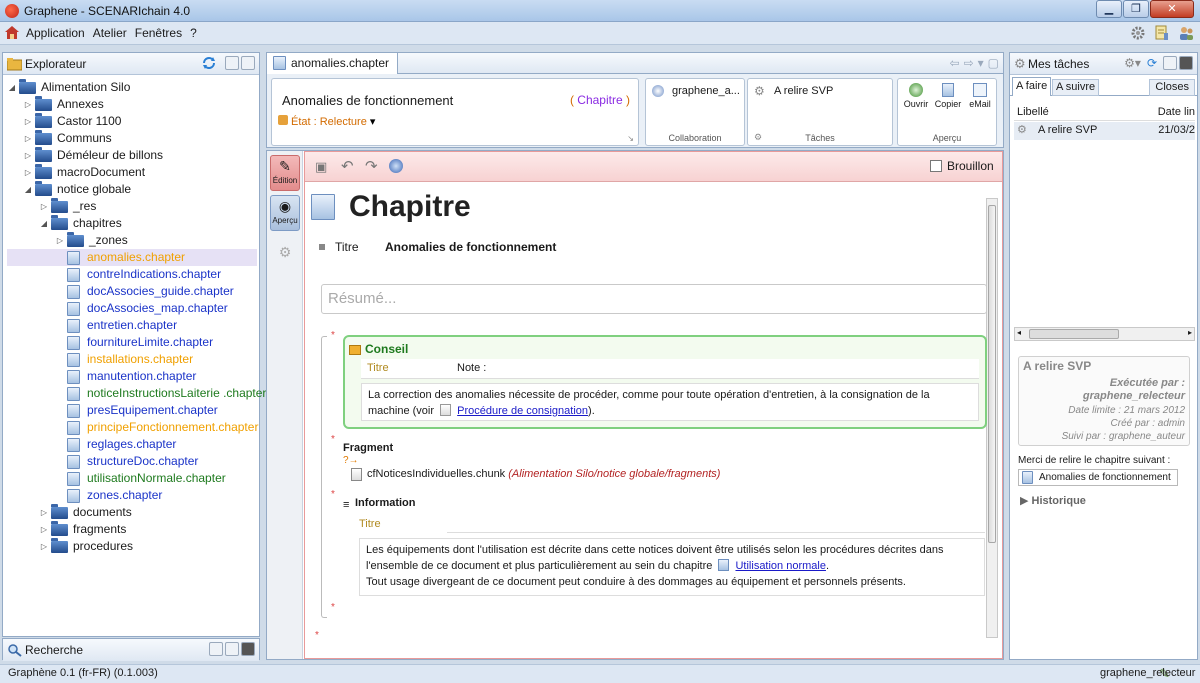  Describe the element at coordinates (132, 87) in the screenshot. I see `tree-folder: ◢ Alimentation Silo` at that location.